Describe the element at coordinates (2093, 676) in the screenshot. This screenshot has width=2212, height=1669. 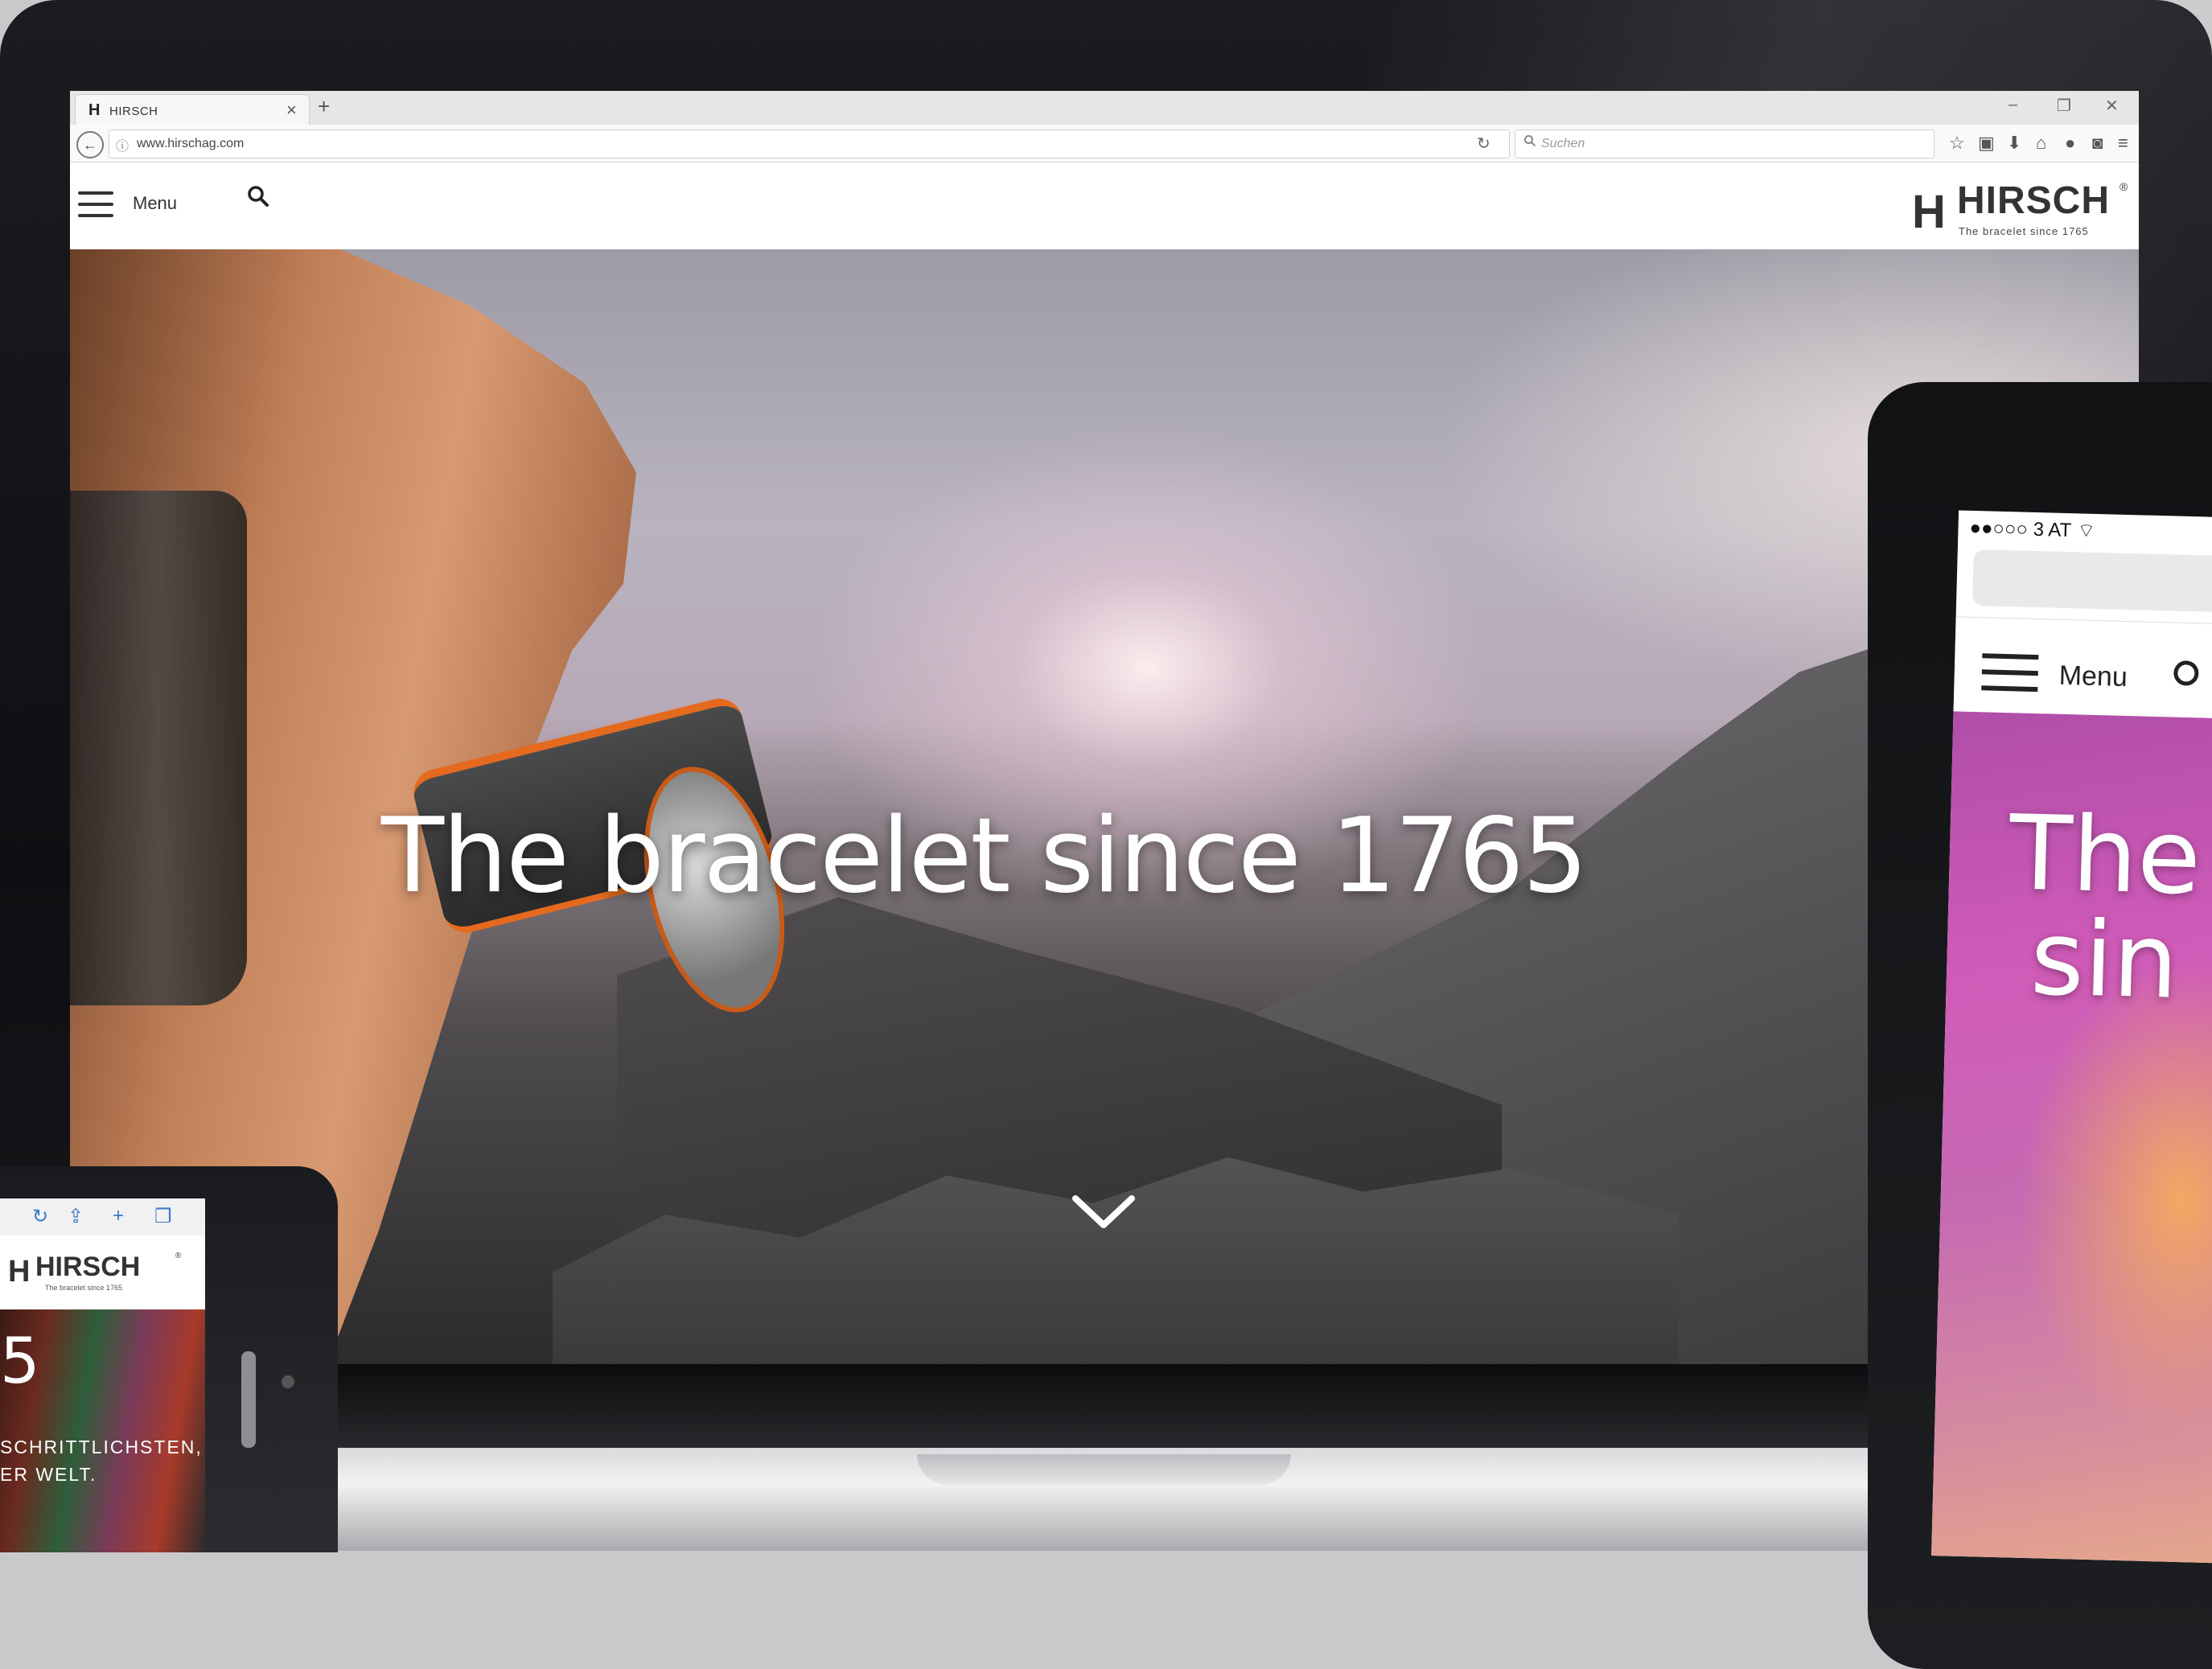
I see `phone-menu-label: Menu` at that location.